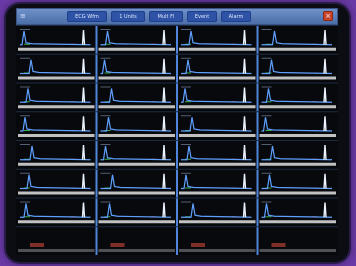 The height and width of the screenshot is (266, 356). I want to click on tab-alarm: Alarm, so click(236, 16).